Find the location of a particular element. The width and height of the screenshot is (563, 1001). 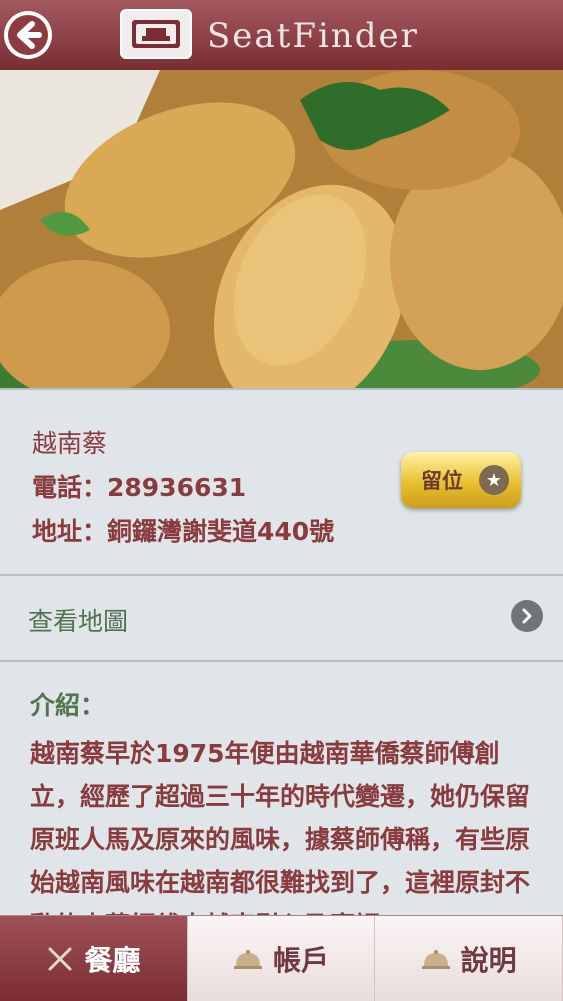

app-logo is located at coordinates (156, 34).